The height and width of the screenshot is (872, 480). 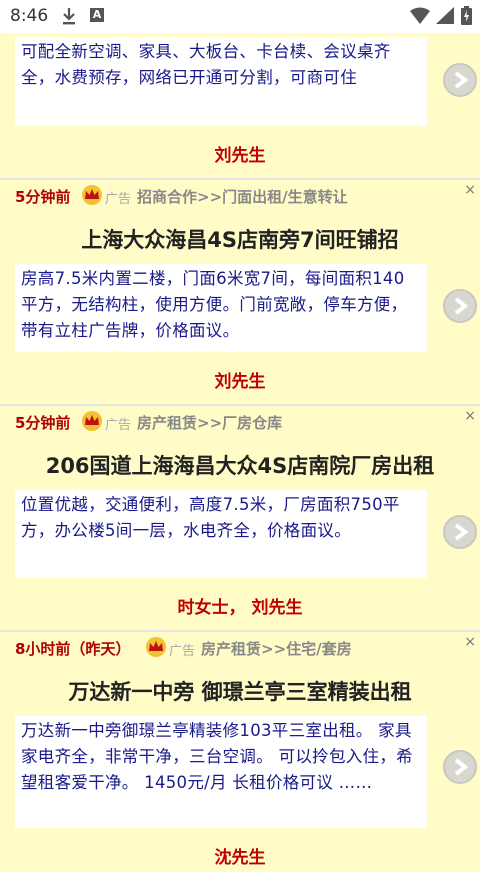 I want to click on listing-contact: 时女士， 刘先生, so click(x=240, y=605).